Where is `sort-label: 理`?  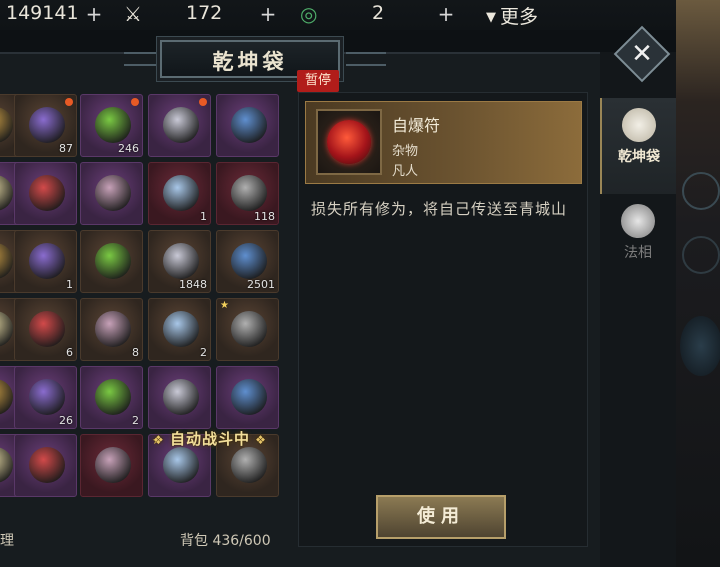 sort-label: 理 is located at coordinates (7, 540).